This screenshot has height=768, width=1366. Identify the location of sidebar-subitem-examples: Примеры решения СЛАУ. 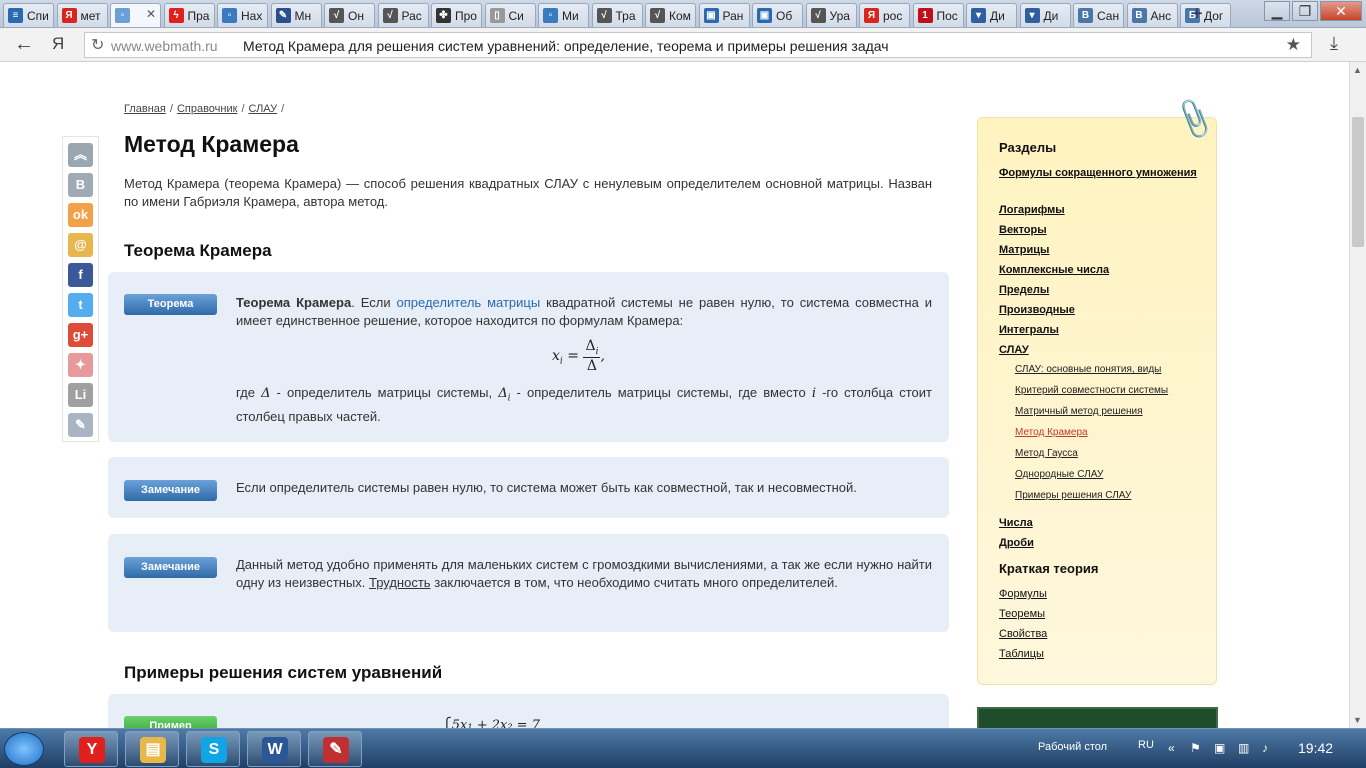
(1073, 495).